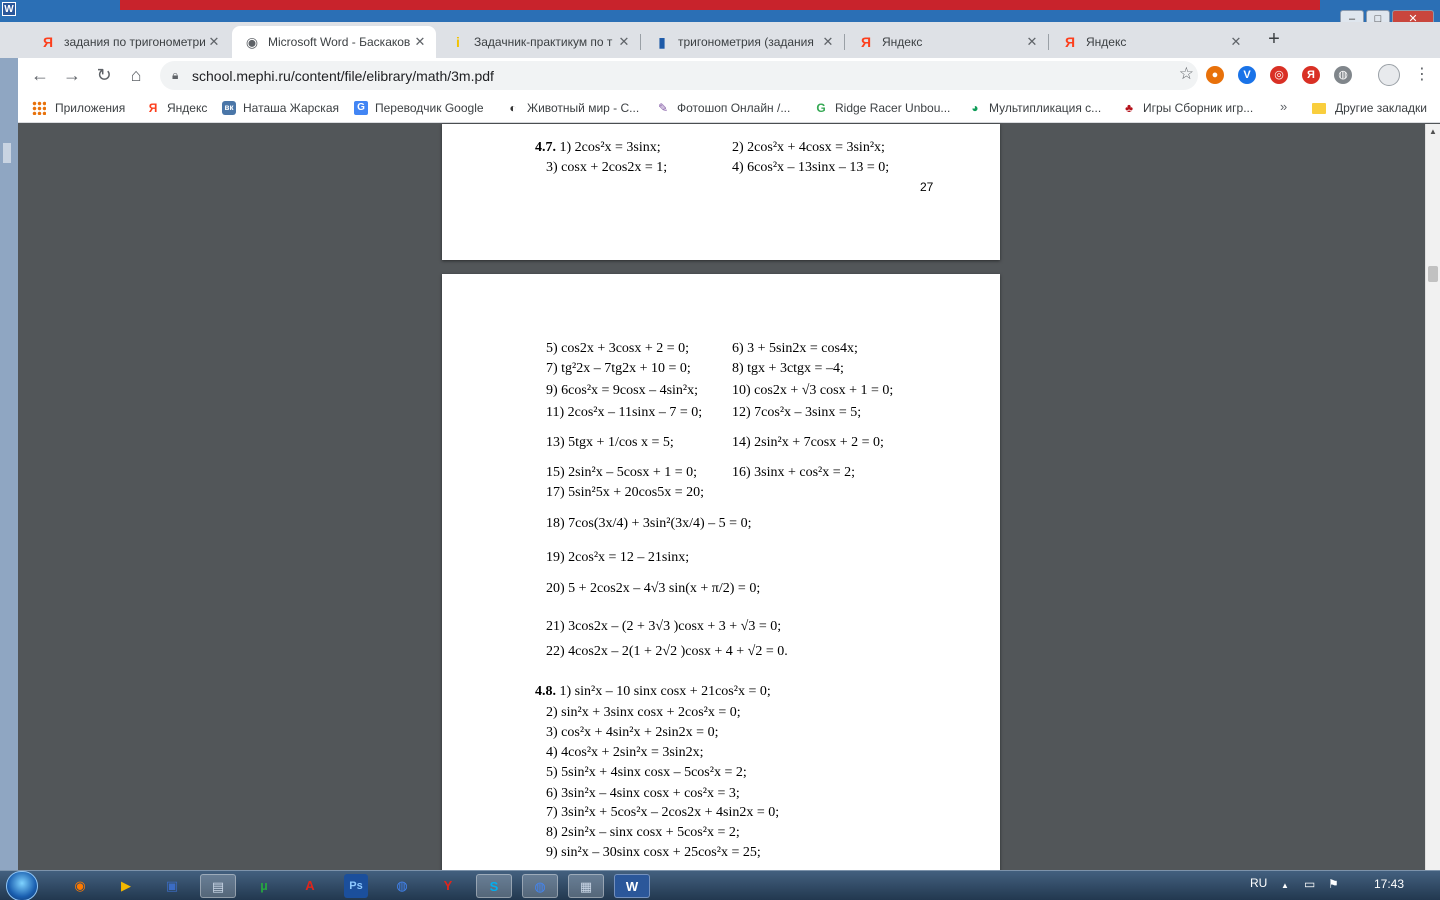 The width and height of the screenshot is (1440, 900). Describe the element at coordinates (22, 885) in the screenshot. I see `start-button` at that location.